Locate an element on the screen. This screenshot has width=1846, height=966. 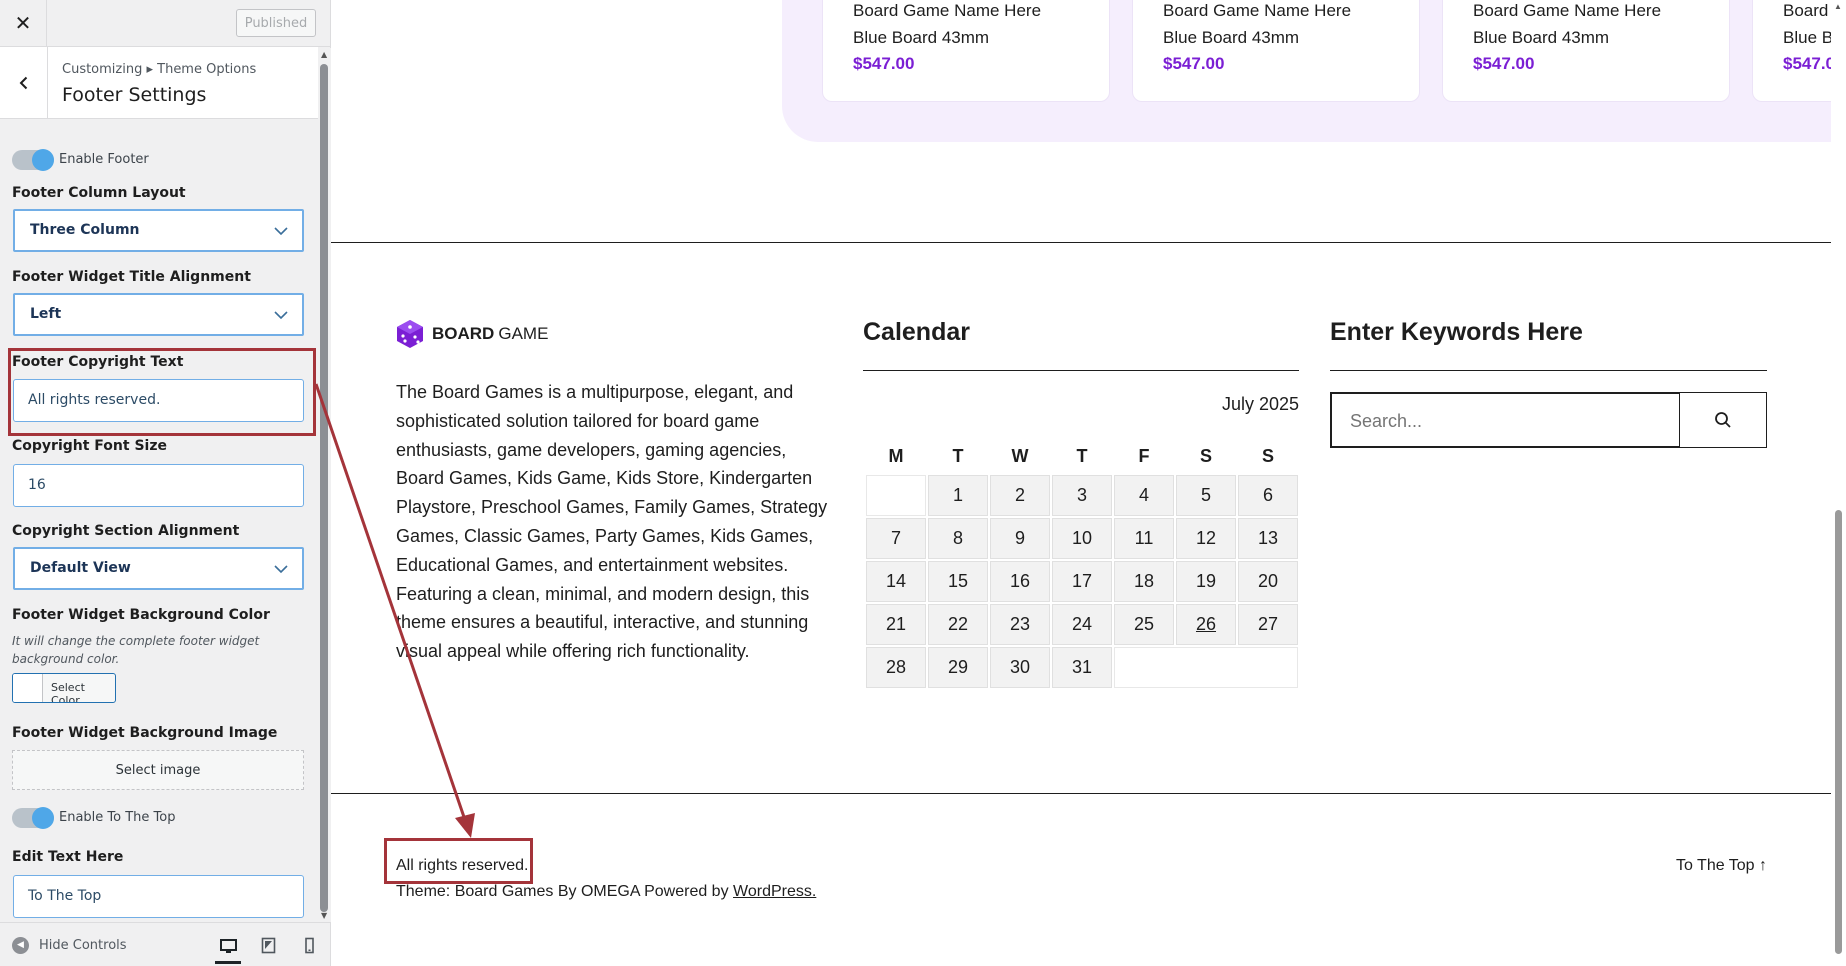
edit-text-input: To The Top is located at coordinates (158, 896).